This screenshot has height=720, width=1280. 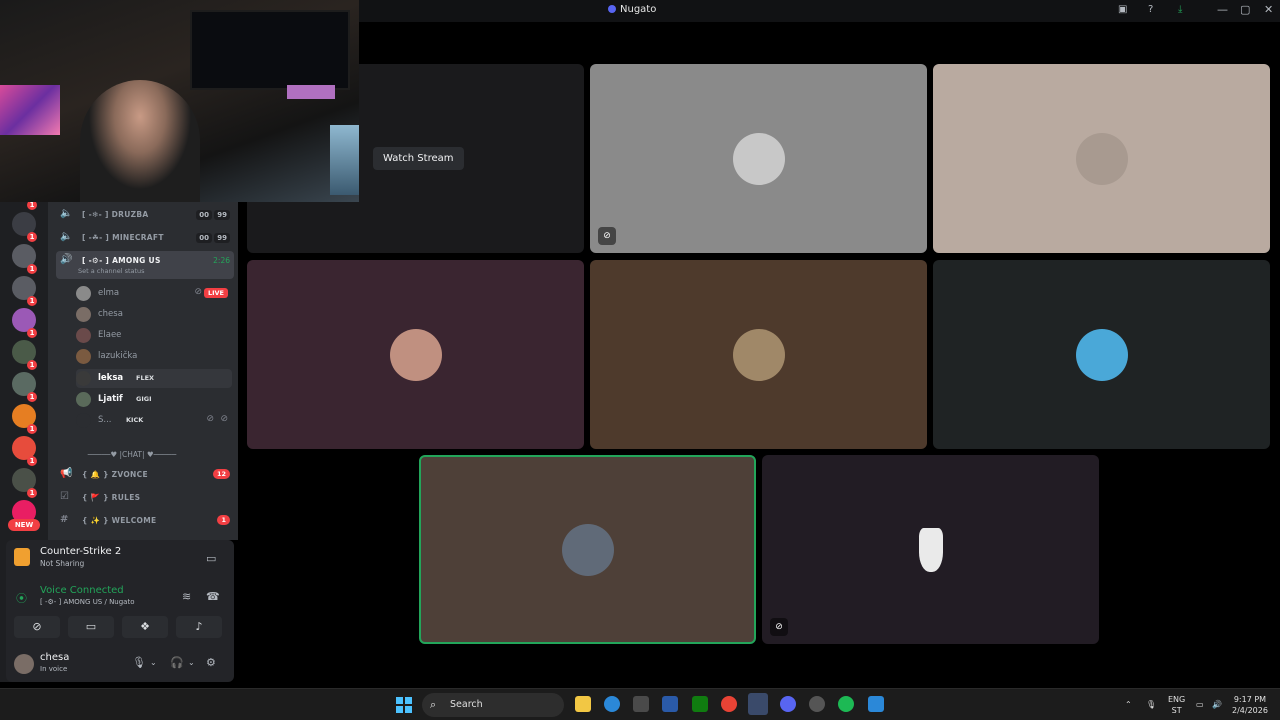 I want to click on help-icon: ?, so click(x=1150, y=9).